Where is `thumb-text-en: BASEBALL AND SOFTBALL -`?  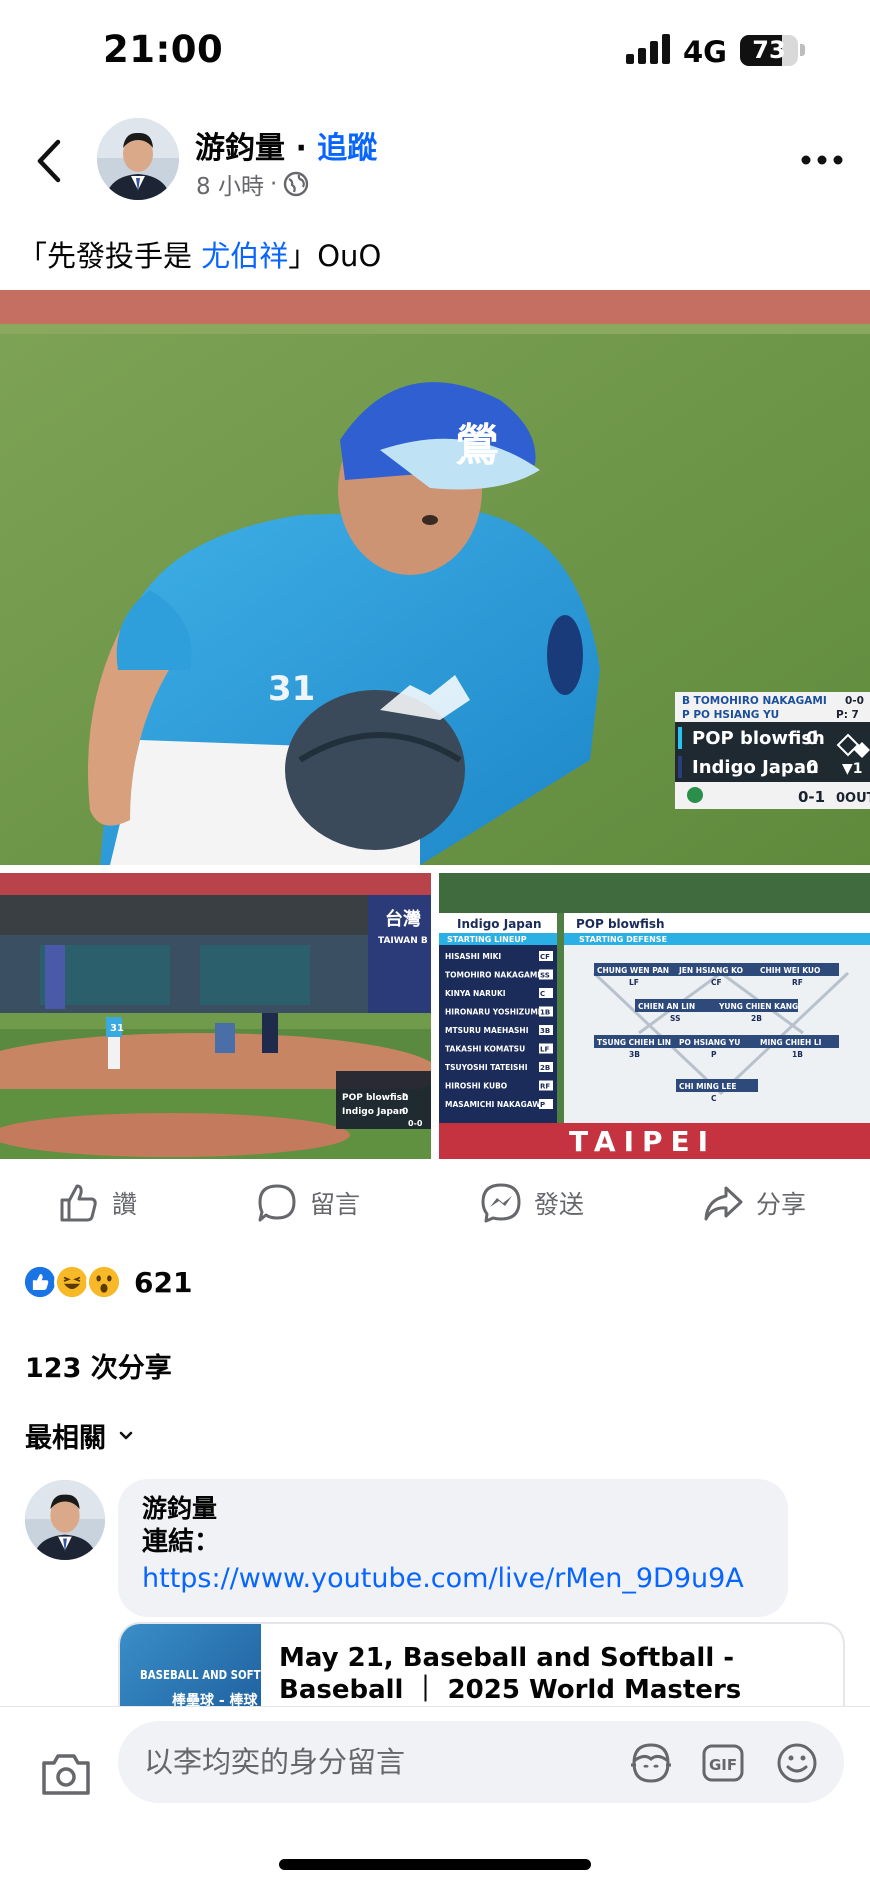 thumb-text-en: BASEBALL AND SOFTBALL - is located at coordinates (219, 1675).